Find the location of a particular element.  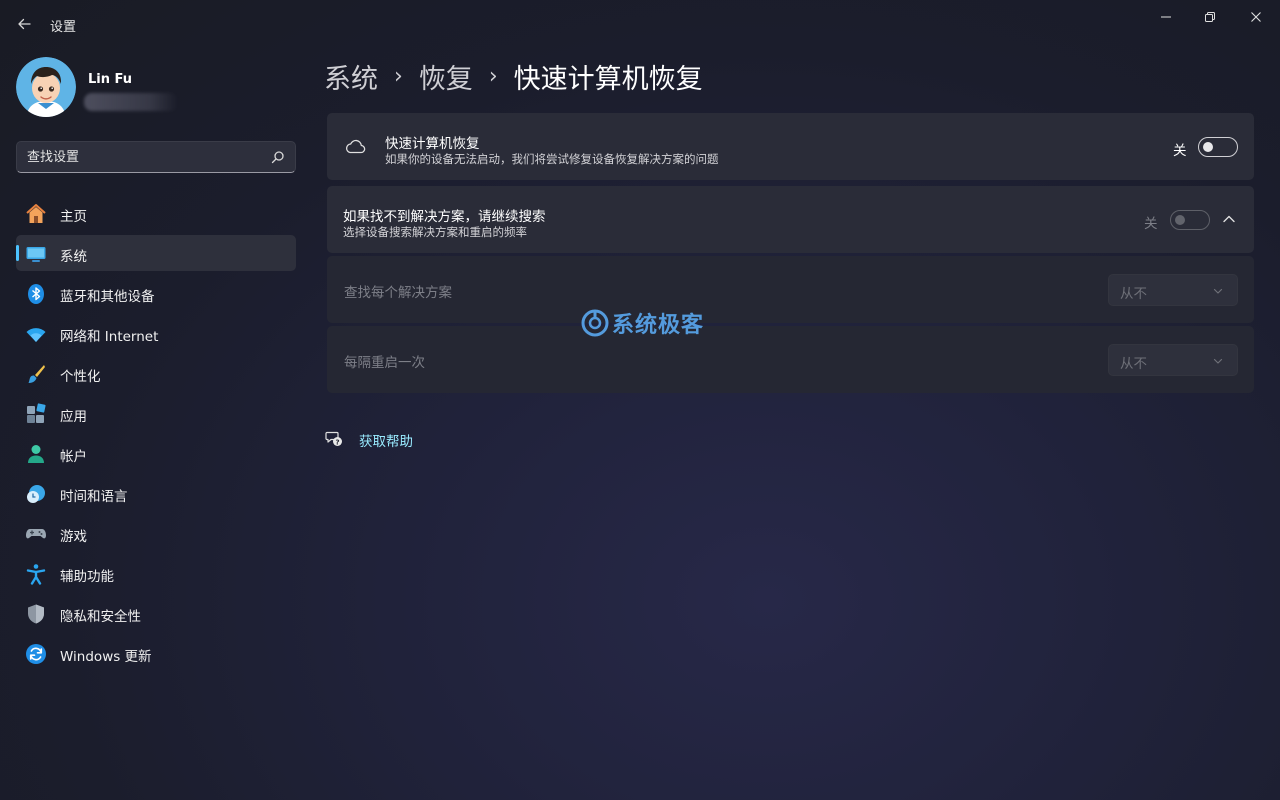

clock-globe-icon is located at coordinates (36, 494).